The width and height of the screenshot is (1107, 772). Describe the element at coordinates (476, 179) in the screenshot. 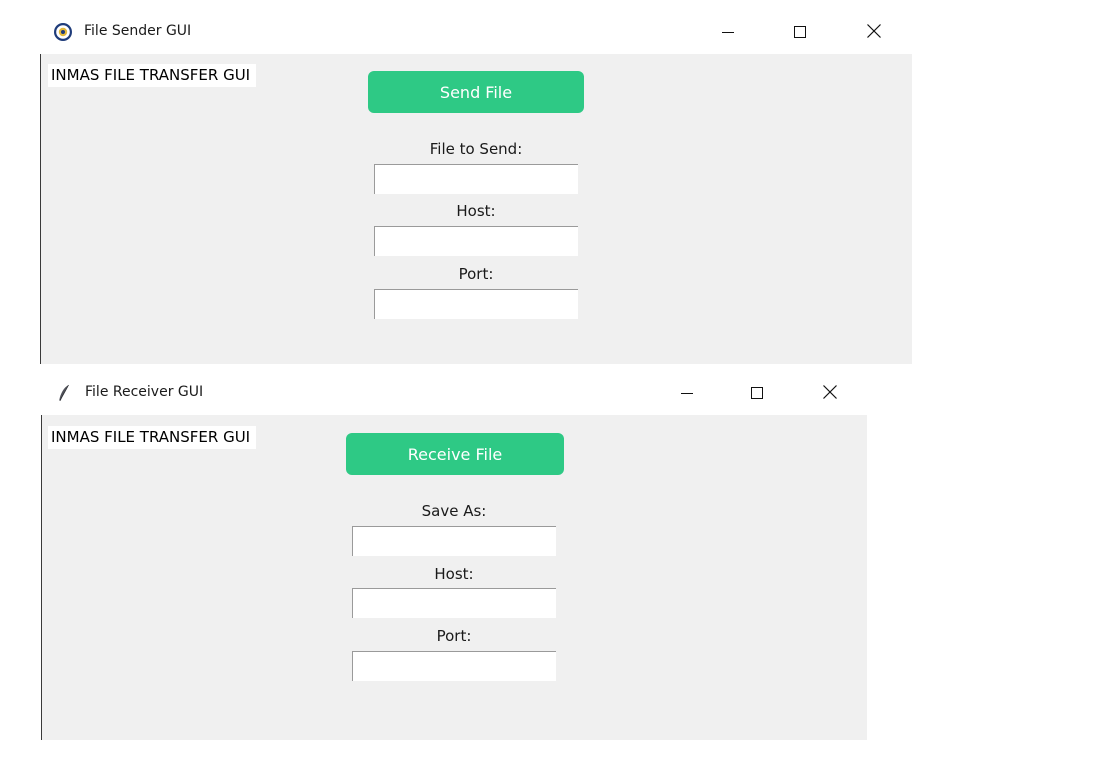

I see `file-to-send-input` at that location.